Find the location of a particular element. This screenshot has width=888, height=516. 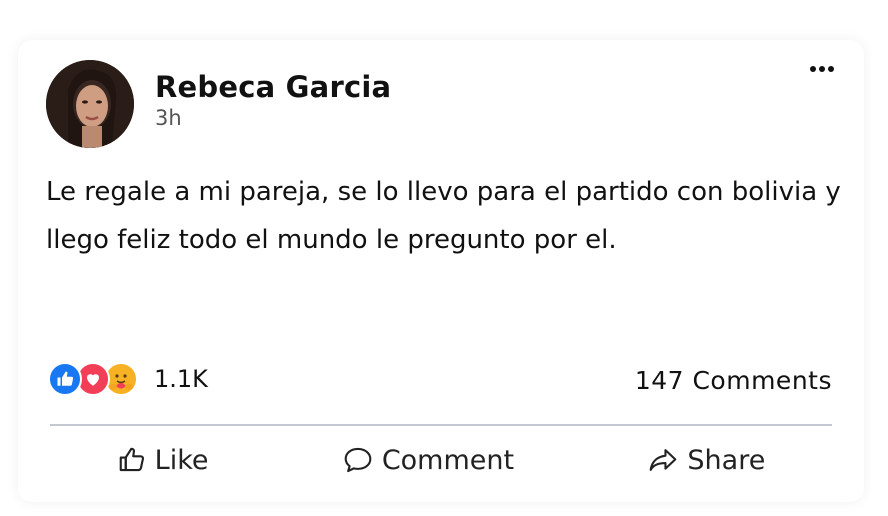

action-bar: Like Comment Share is located at coordinates (441, 460).